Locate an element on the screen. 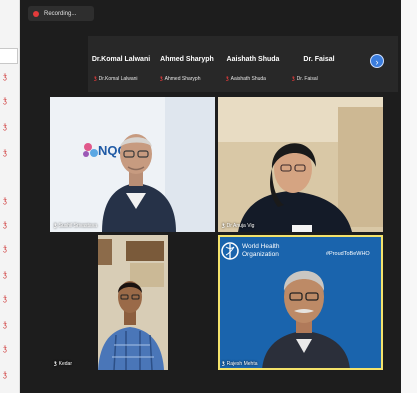 The width and height of the screenshot is (417, 393). participant-tile: Ahmed Sharyph ǯ Ahmed Sharyph is located at coordinates (187, 64).